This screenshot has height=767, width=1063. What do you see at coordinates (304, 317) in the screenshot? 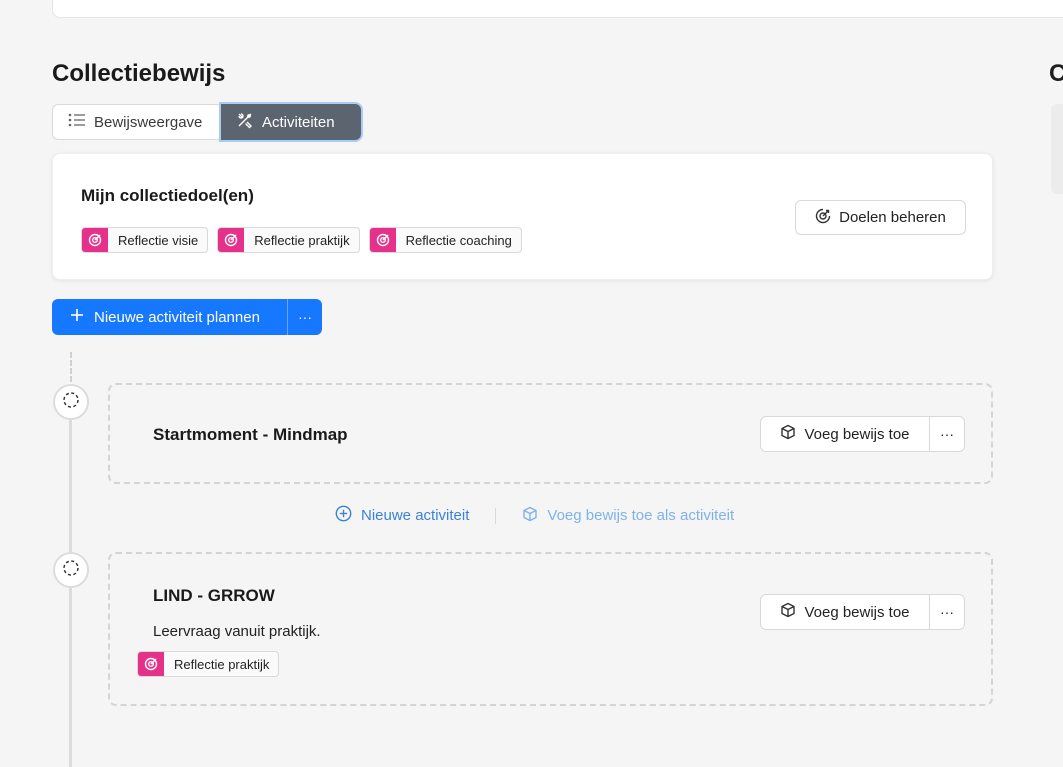
I see `plan-activity-more-button: ···` at bounding box center [304, 317].